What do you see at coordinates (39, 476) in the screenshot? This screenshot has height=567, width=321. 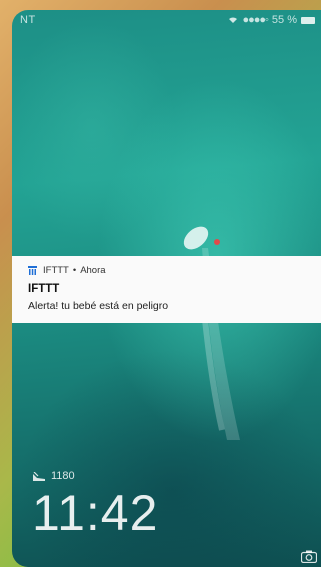 I see `shoe-icon` at bounding box center [39, 476].